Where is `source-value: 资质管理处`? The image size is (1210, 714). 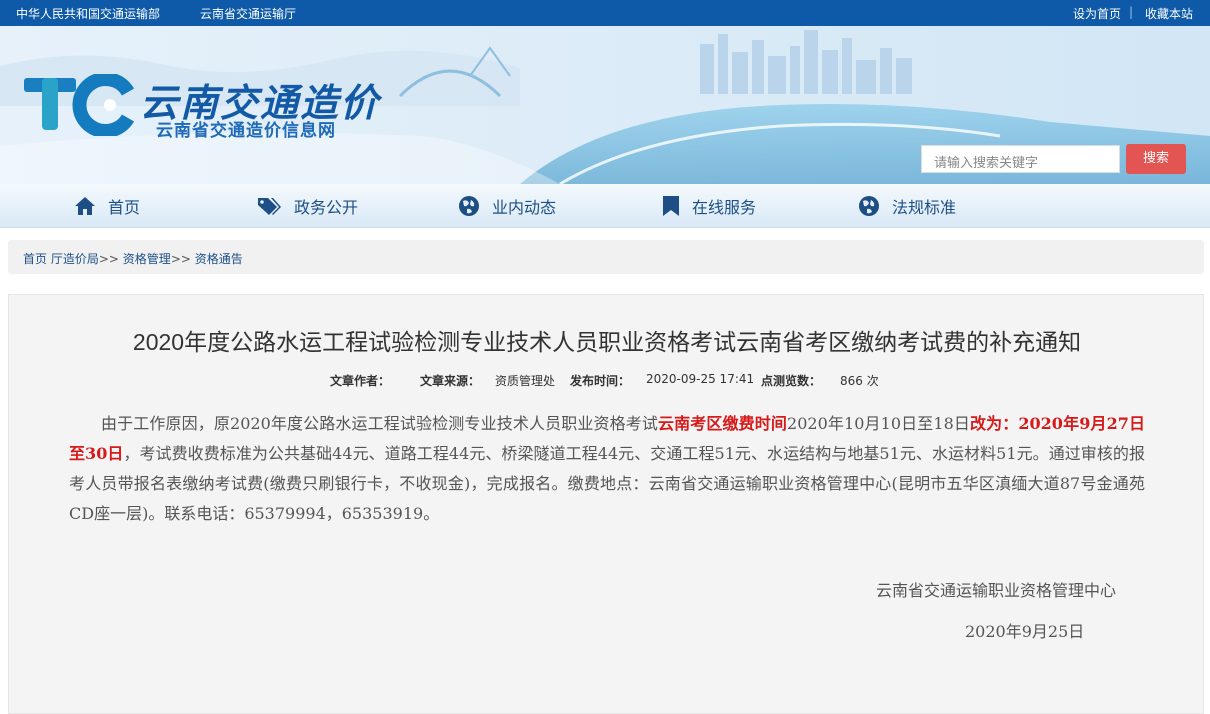 source-value: 资质管理处 is located at coordinates (525, 381).